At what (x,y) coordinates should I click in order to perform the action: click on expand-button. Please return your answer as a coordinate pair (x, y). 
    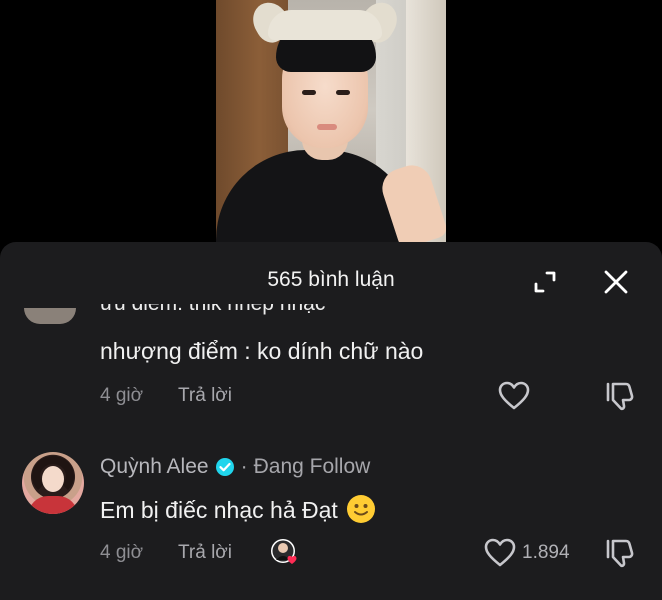
    Looking at the image, I should click on (545, 282).